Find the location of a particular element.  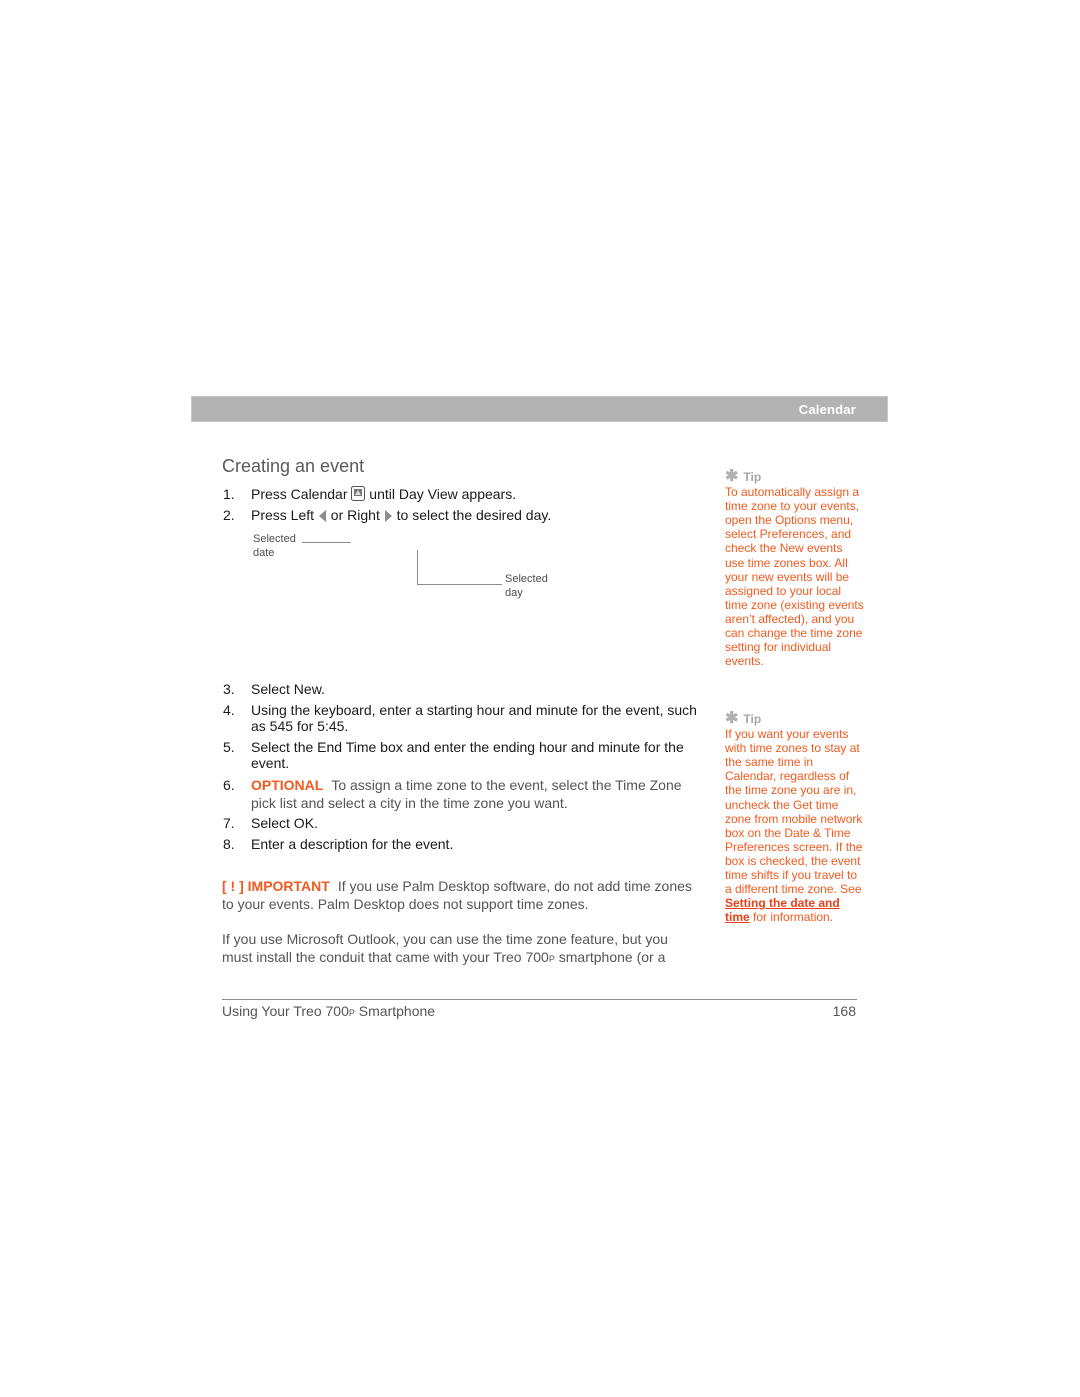

footer-title-part: Smartphone is located at coordinates (395, 1011).